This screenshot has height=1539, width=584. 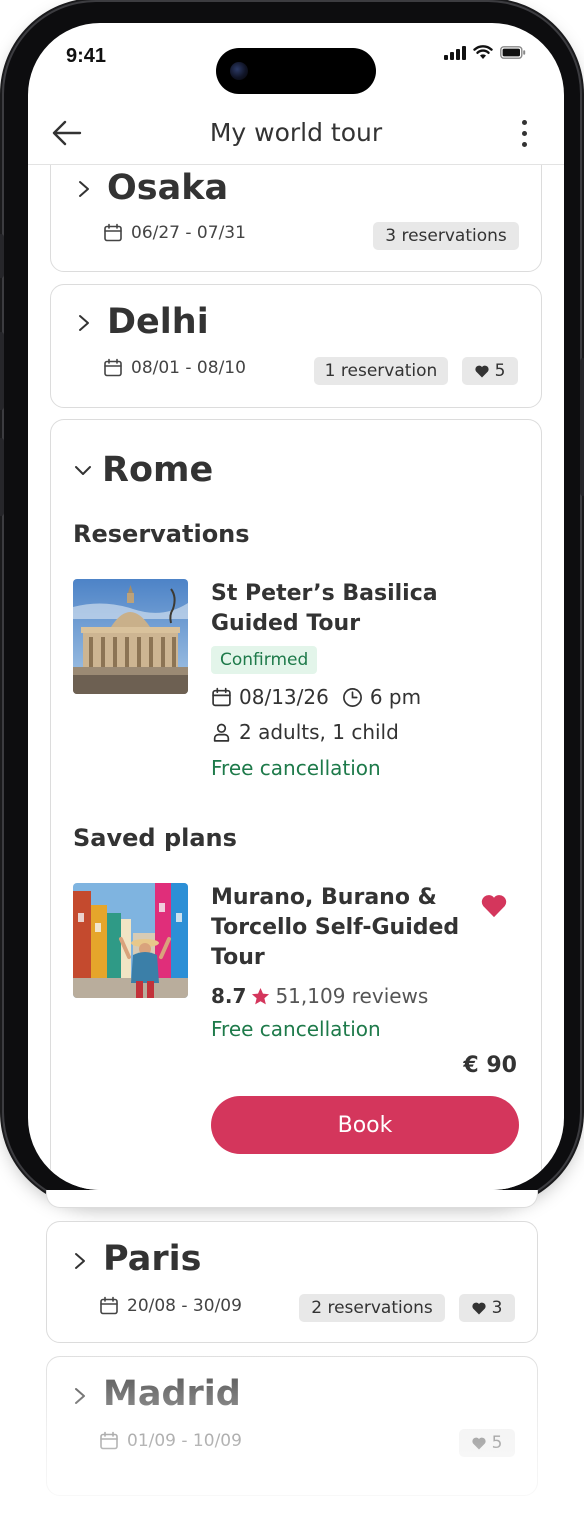 I want to click on camera-icon, so click(x=239, y=71).